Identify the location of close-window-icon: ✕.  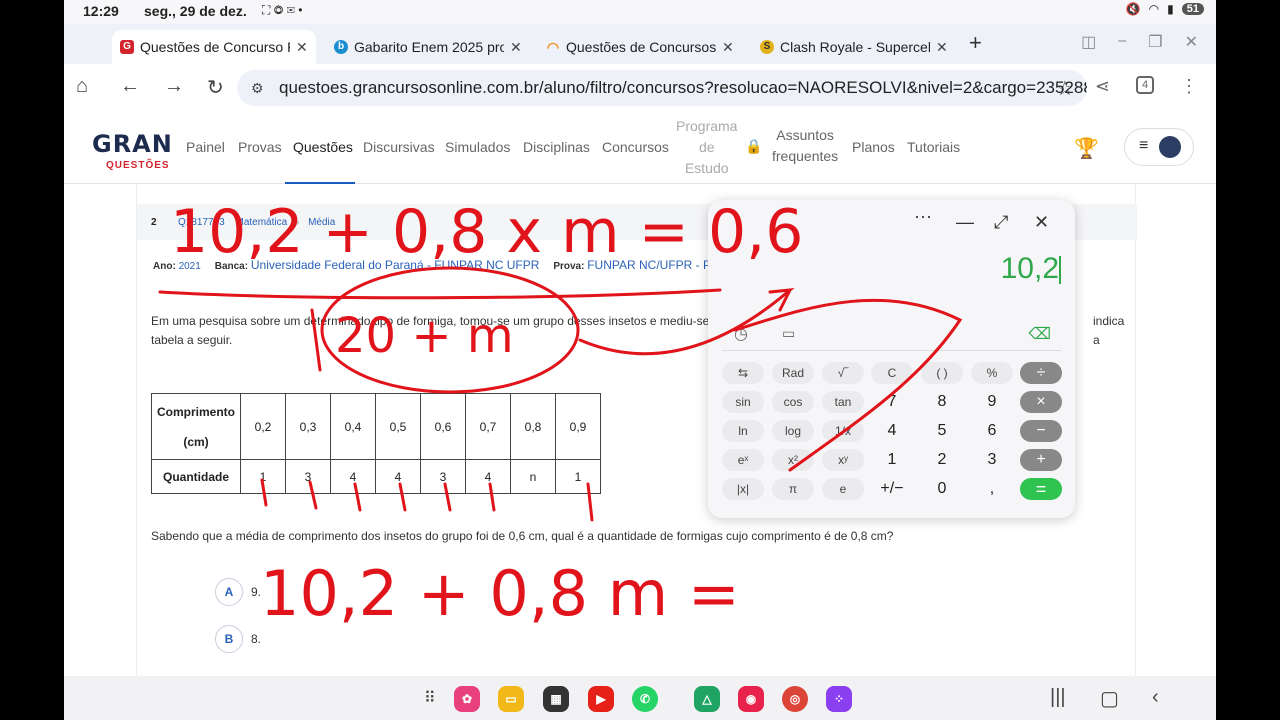
(1191, 42).